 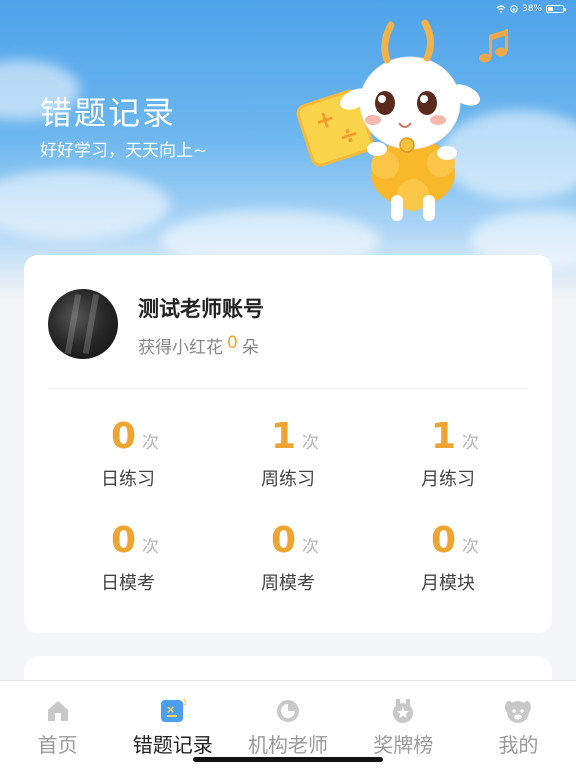 What do you see at coordinates (288, 583) in the screenshot?
I see `stat-label: 周模考` at bounding box center [288, 583].